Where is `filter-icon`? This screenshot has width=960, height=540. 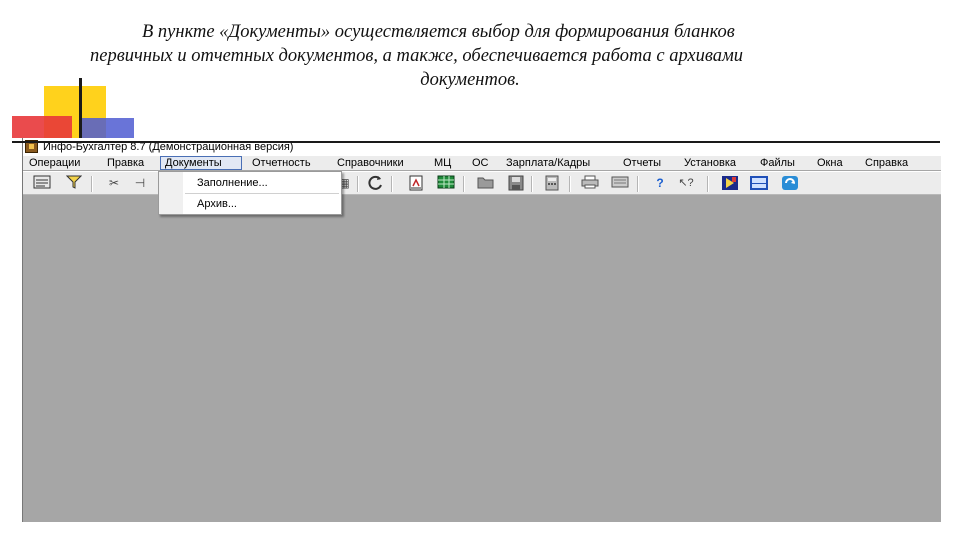 filter-icon is located at coordinates (74, 183).